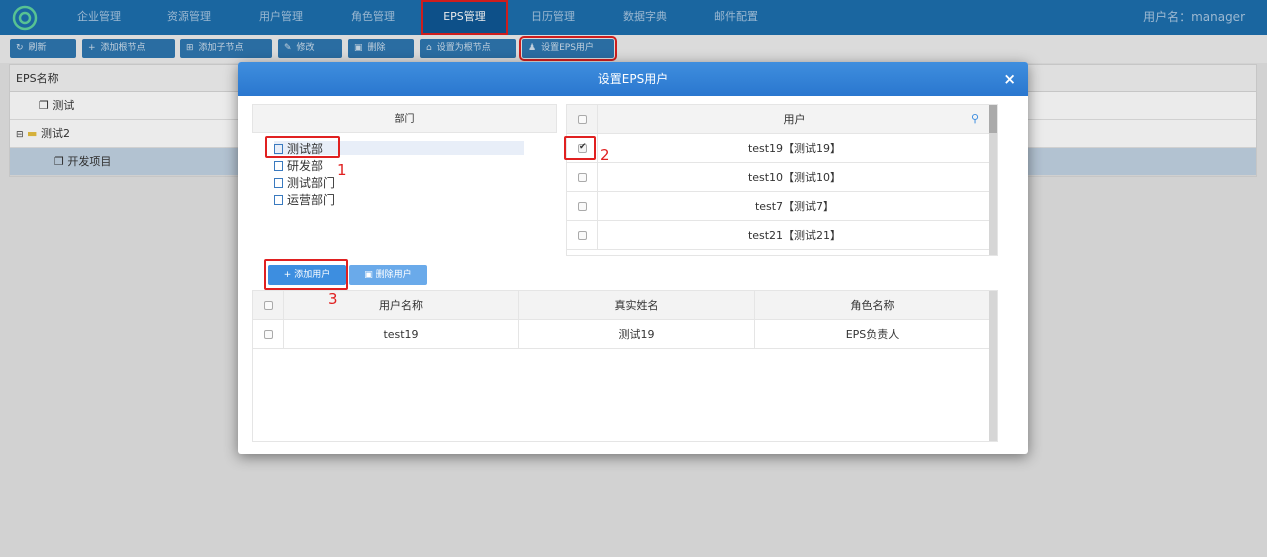 The height and width of the screenshot is (557, 1267). I want to click on role-column-header: 角色名称, so click(873, 305).